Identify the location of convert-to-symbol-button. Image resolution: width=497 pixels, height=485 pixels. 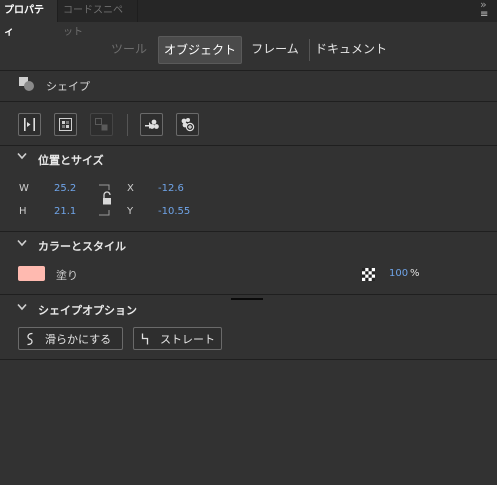
(151, 124).